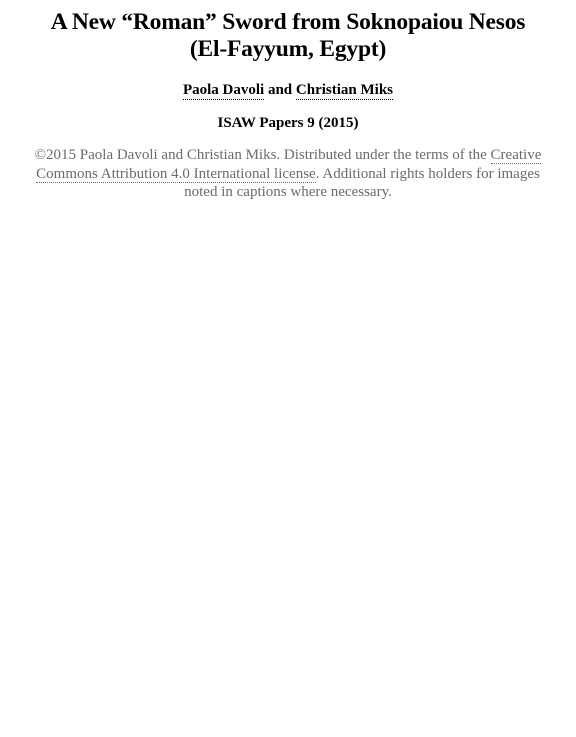 This screenshot has width=576, height=737. Describe the element at coordinates (288, 123) in the screenshot. I see `series-citation: ISAW Papers 9 (2015)` at that location.